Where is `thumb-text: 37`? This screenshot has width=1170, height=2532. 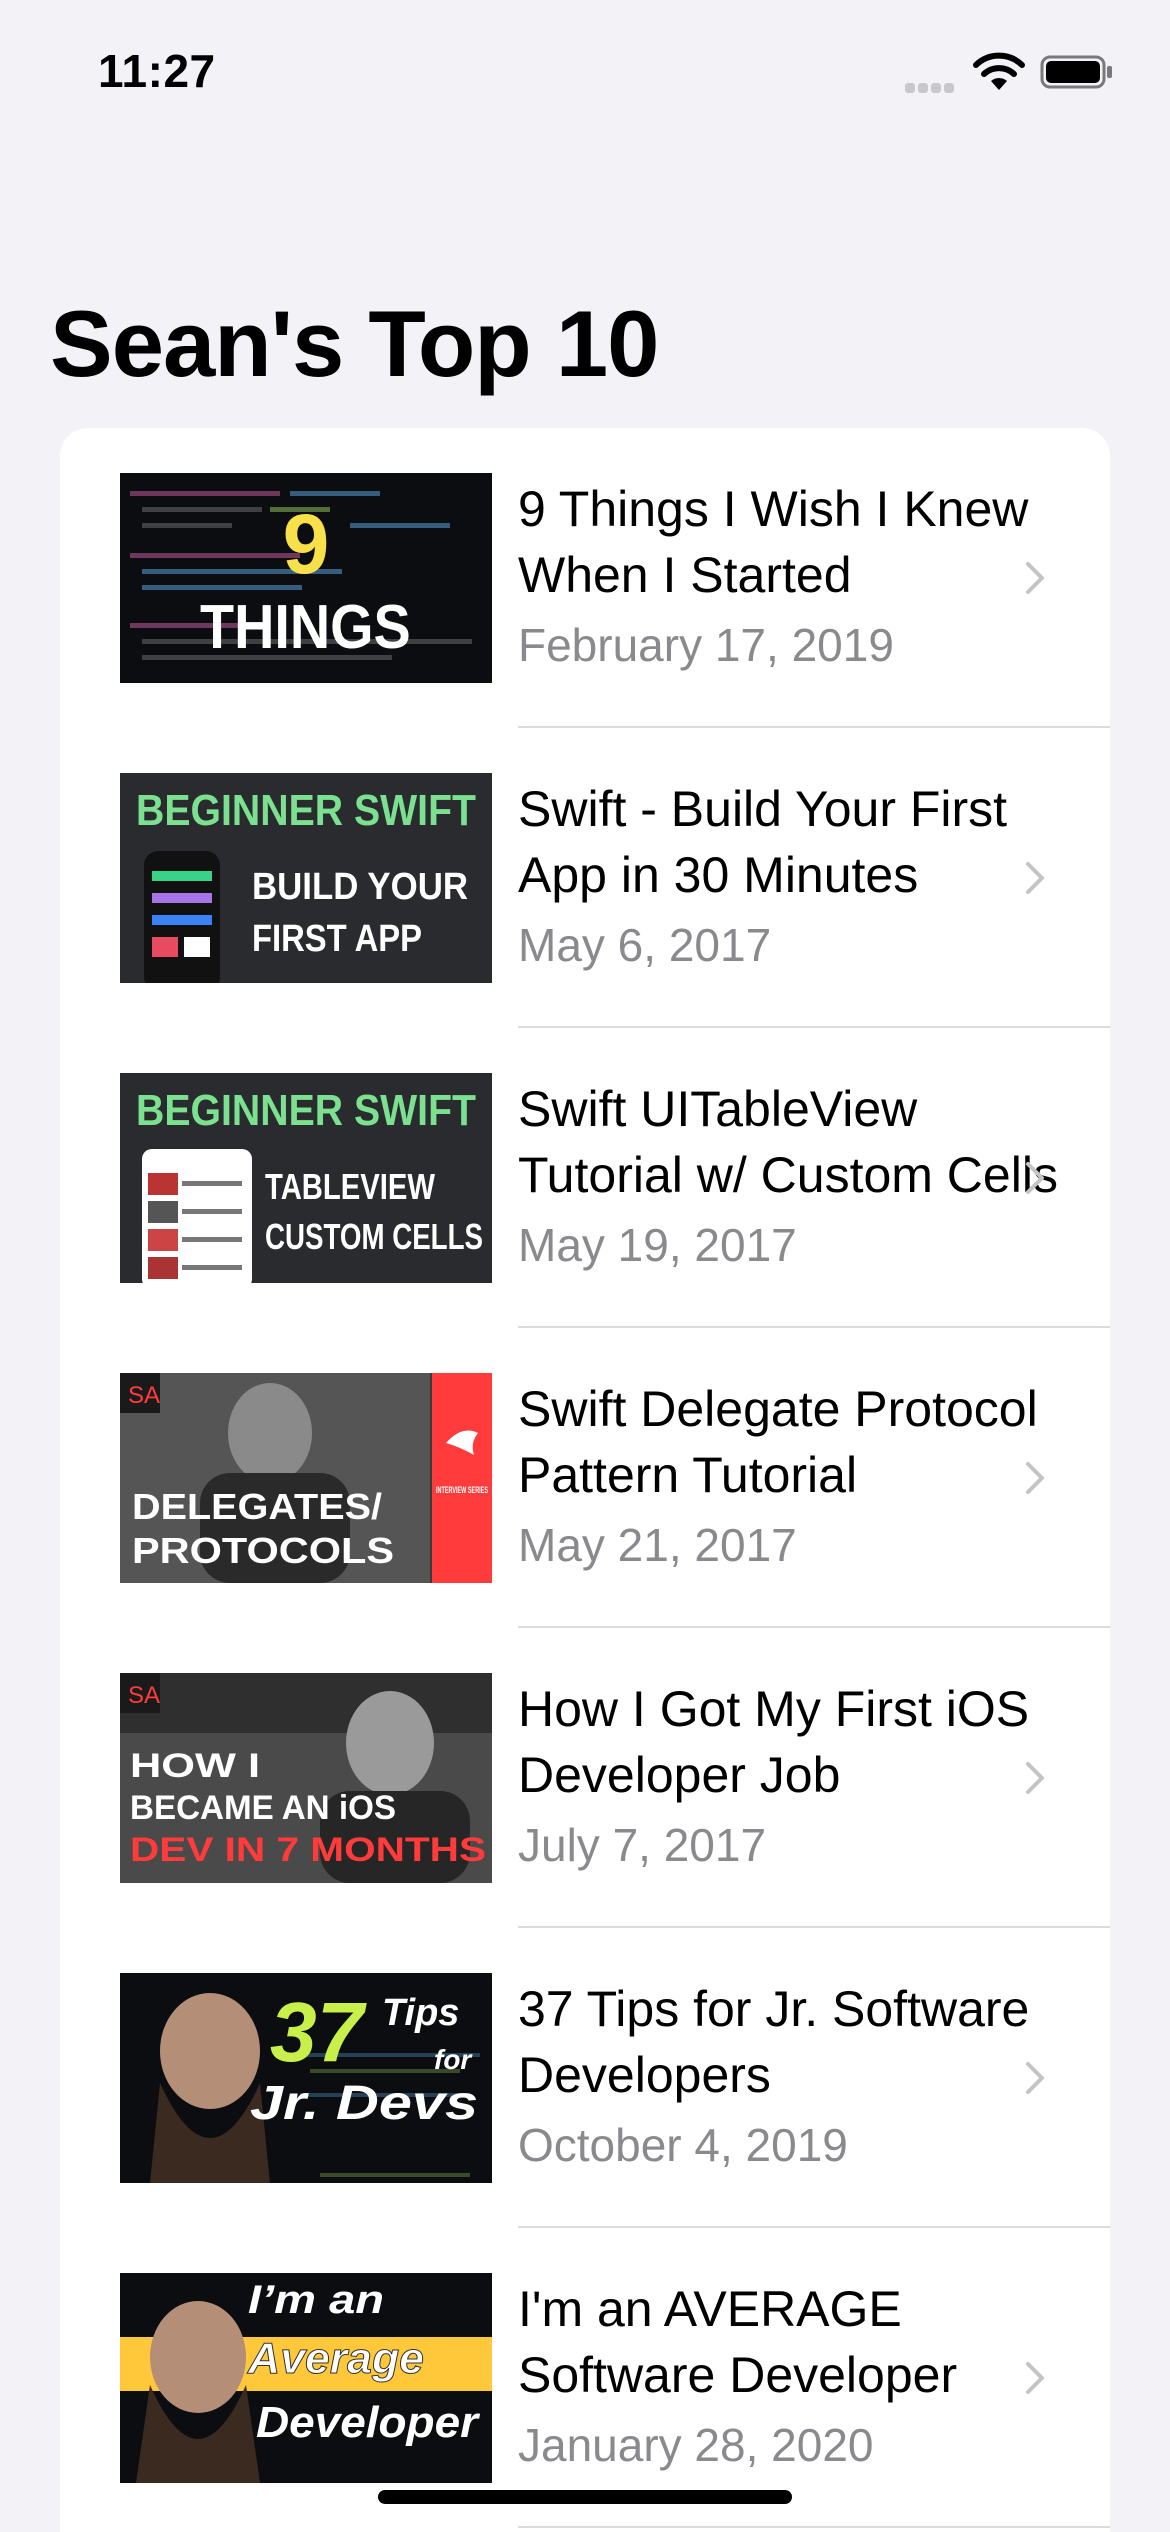 thumb-text: 37 is located at coordinates (318, 2032).